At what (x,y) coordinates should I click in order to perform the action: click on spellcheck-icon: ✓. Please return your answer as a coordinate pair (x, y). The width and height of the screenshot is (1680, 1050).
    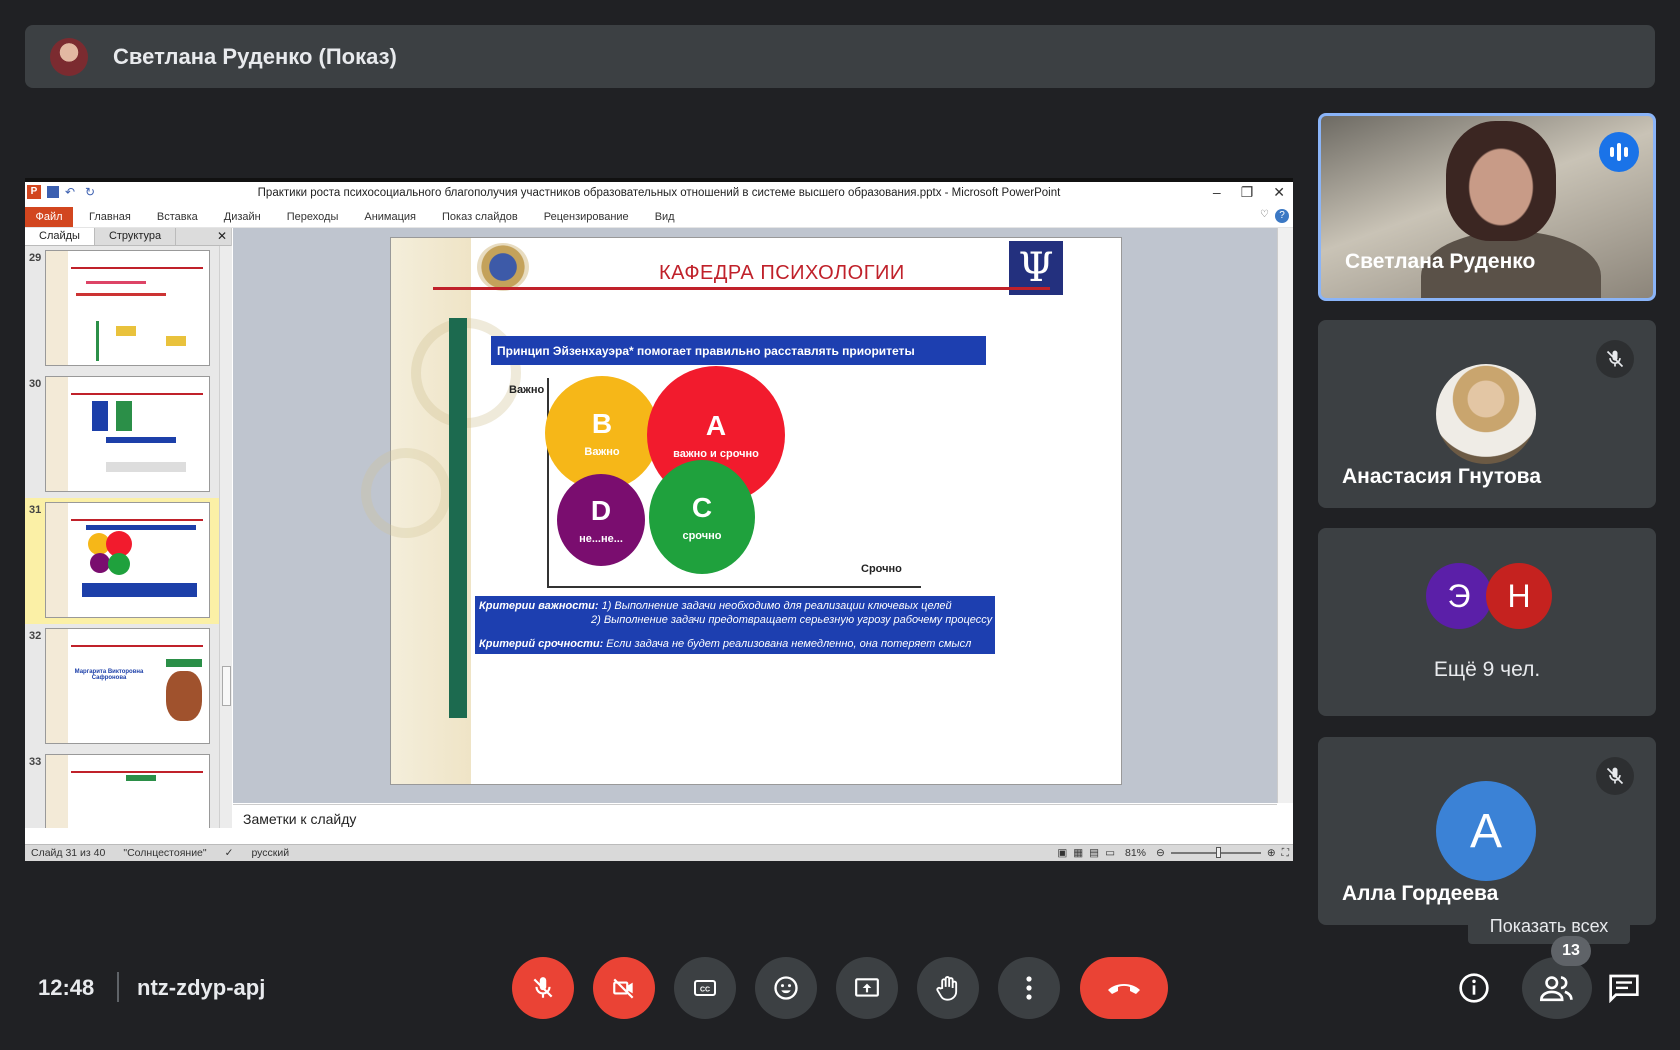
    Looking at the image, I should click on (229, 853).